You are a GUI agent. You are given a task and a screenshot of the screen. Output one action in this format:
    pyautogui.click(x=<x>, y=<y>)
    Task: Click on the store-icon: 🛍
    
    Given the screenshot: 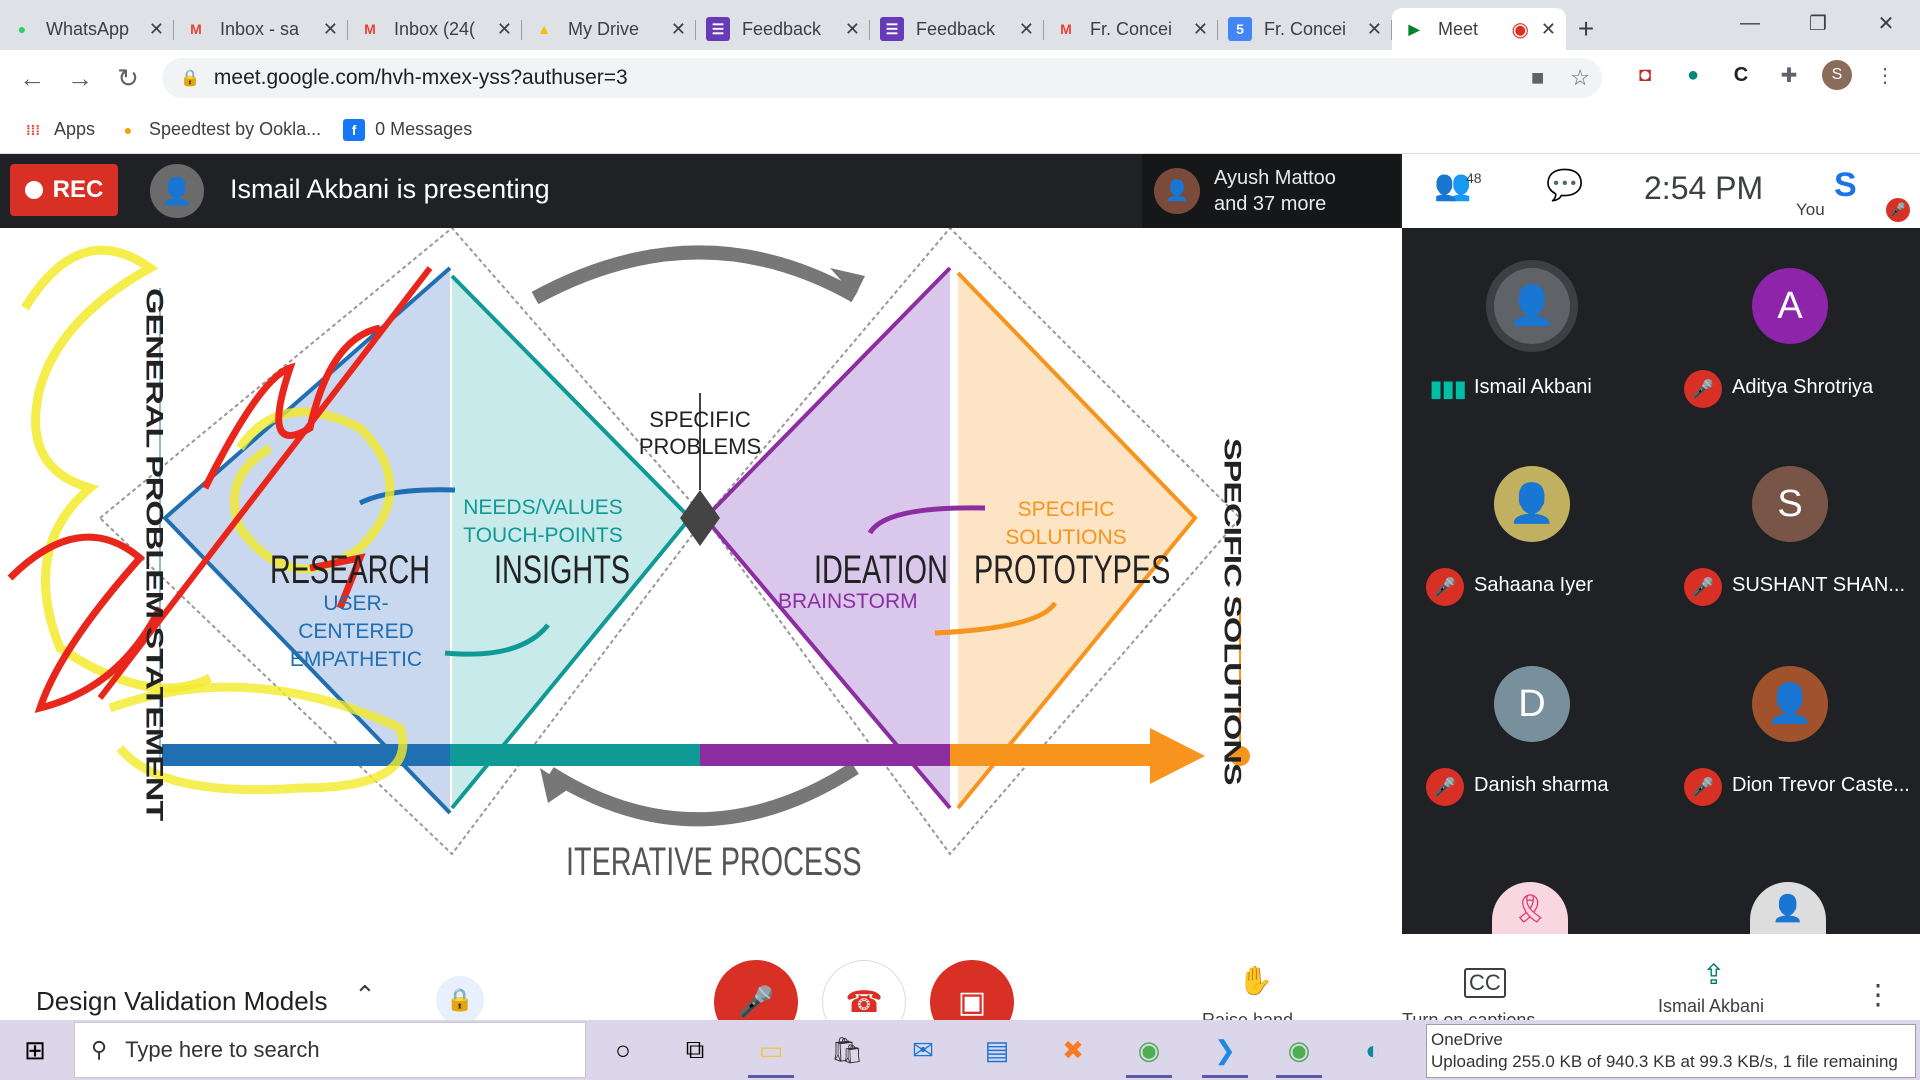 What is the action you would take?
    pyautogui.click(x=847, y=1050)
    